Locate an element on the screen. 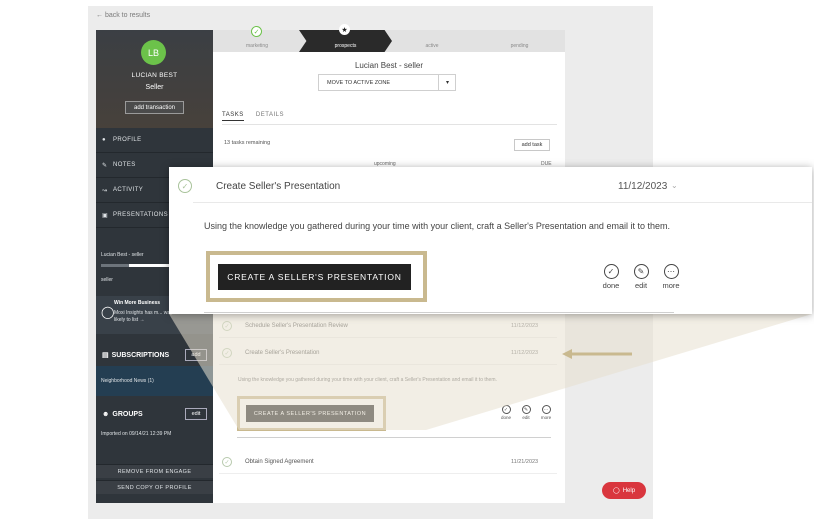 The image size is (814, 521). lightbulb-icon: ◯ is located at coordinates (108, 312).